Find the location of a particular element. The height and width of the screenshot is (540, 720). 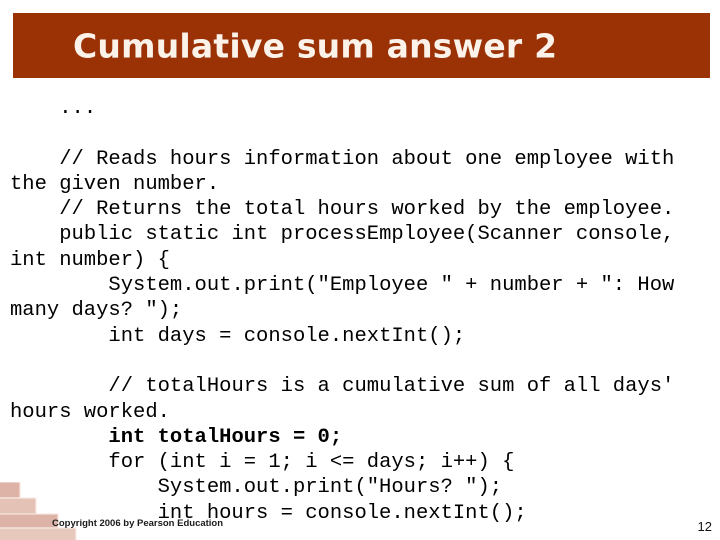

code-line: for (int i = 1; i <= days; i++) { is located at coordinates (262, 463).